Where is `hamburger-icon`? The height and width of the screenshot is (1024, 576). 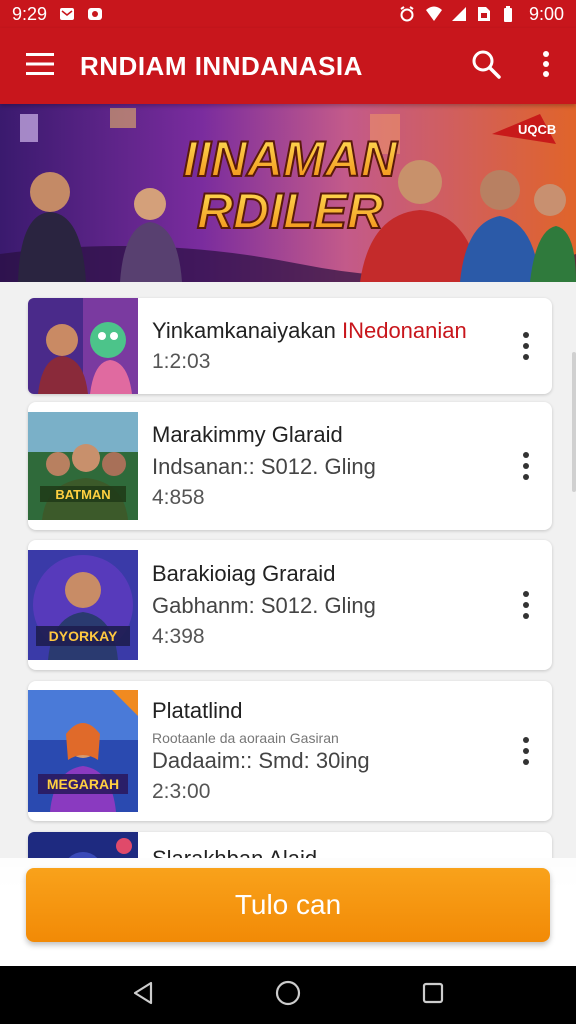
hamburger-icon is located at coordinates (40, 66).